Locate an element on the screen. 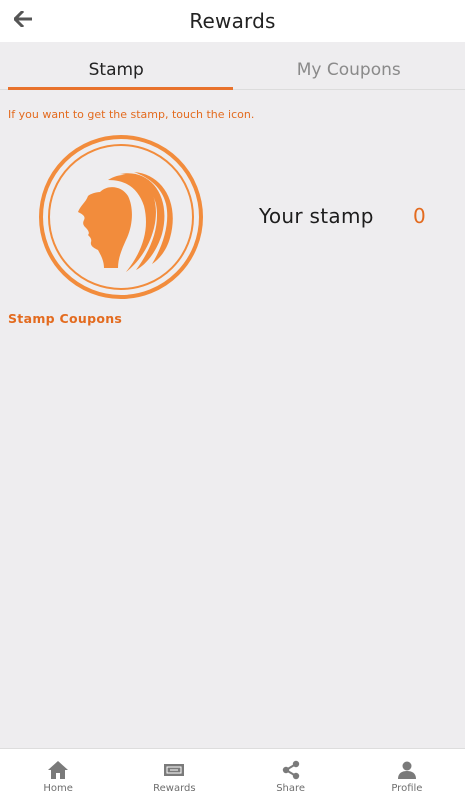 Image resolution: width=465 pixels, height=800 pixels. tab-bar: Stamp My Coupons is located at coordinates (232, 70).